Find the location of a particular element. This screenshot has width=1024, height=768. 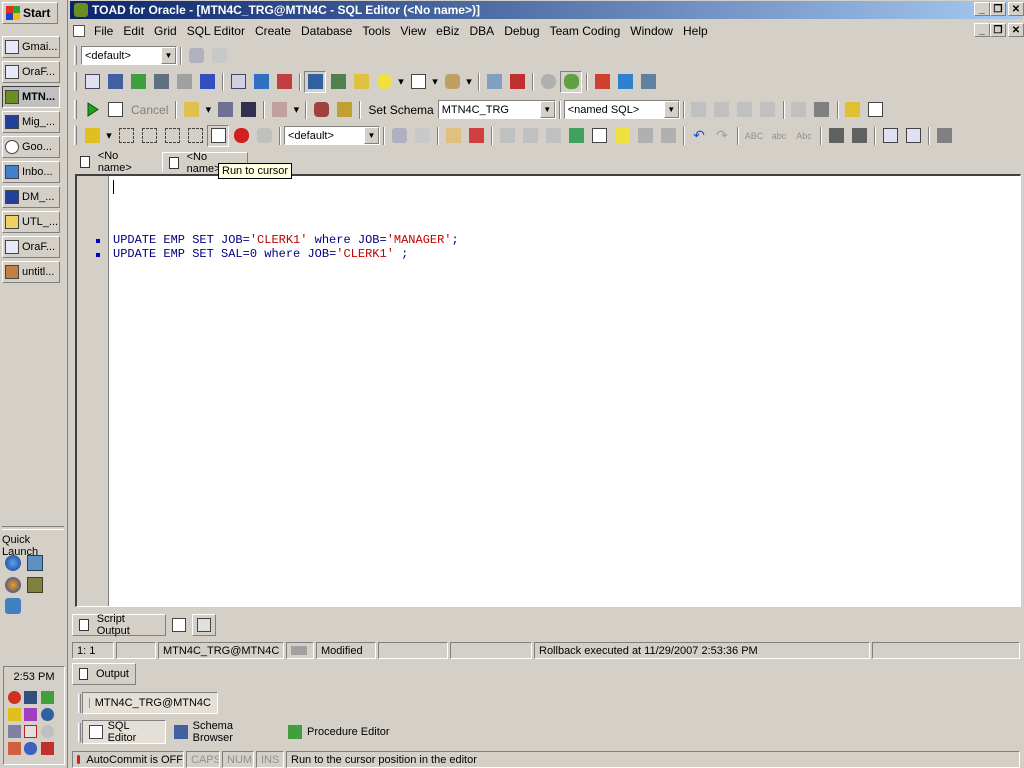

outdent-icon is located at coordinates (859, 136).